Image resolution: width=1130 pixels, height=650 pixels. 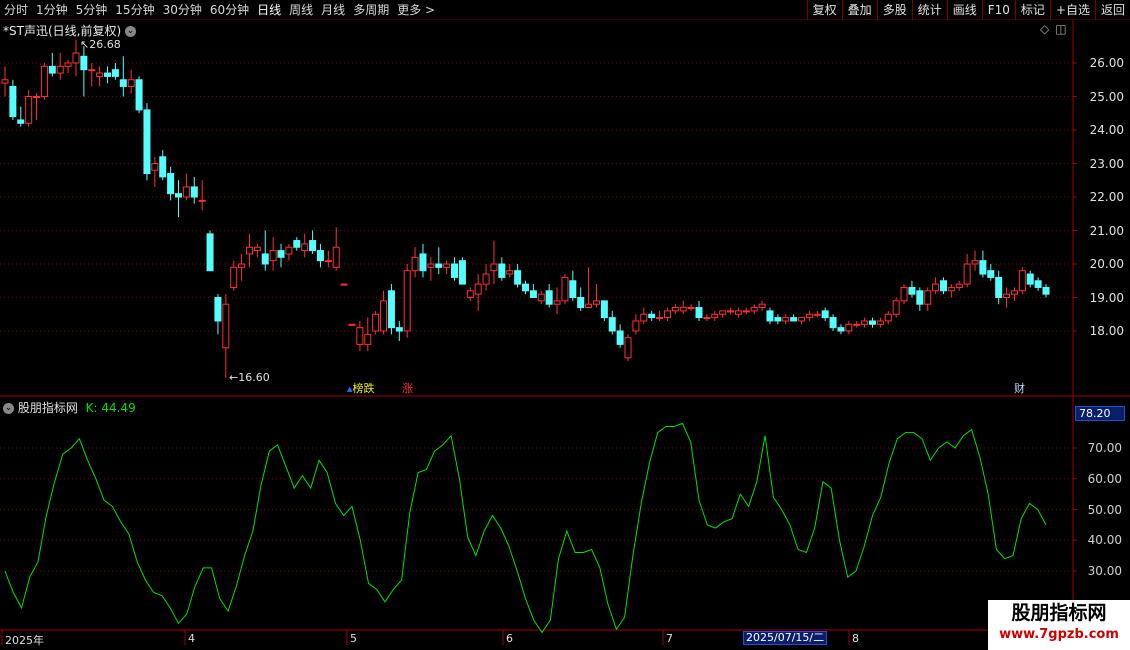 I want to click on oscillator-title: ⌄ 股朋指标网 K: 44.49, so click(x=69, y=407).